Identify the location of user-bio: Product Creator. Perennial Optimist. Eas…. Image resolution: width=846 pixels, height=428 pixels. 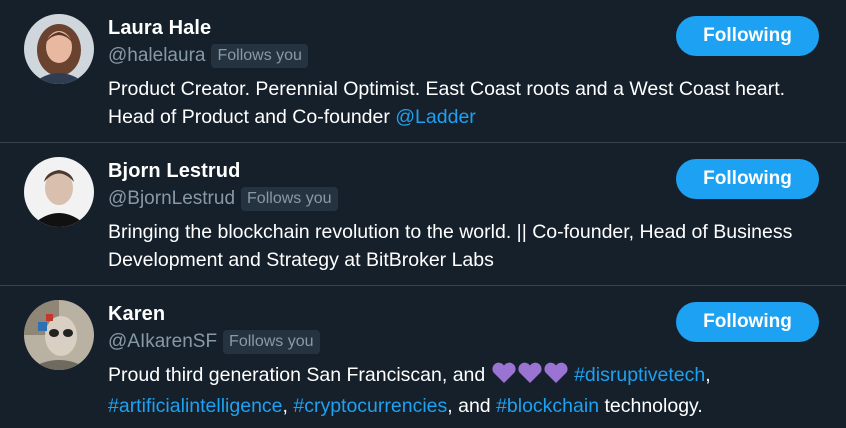
(458, 103).